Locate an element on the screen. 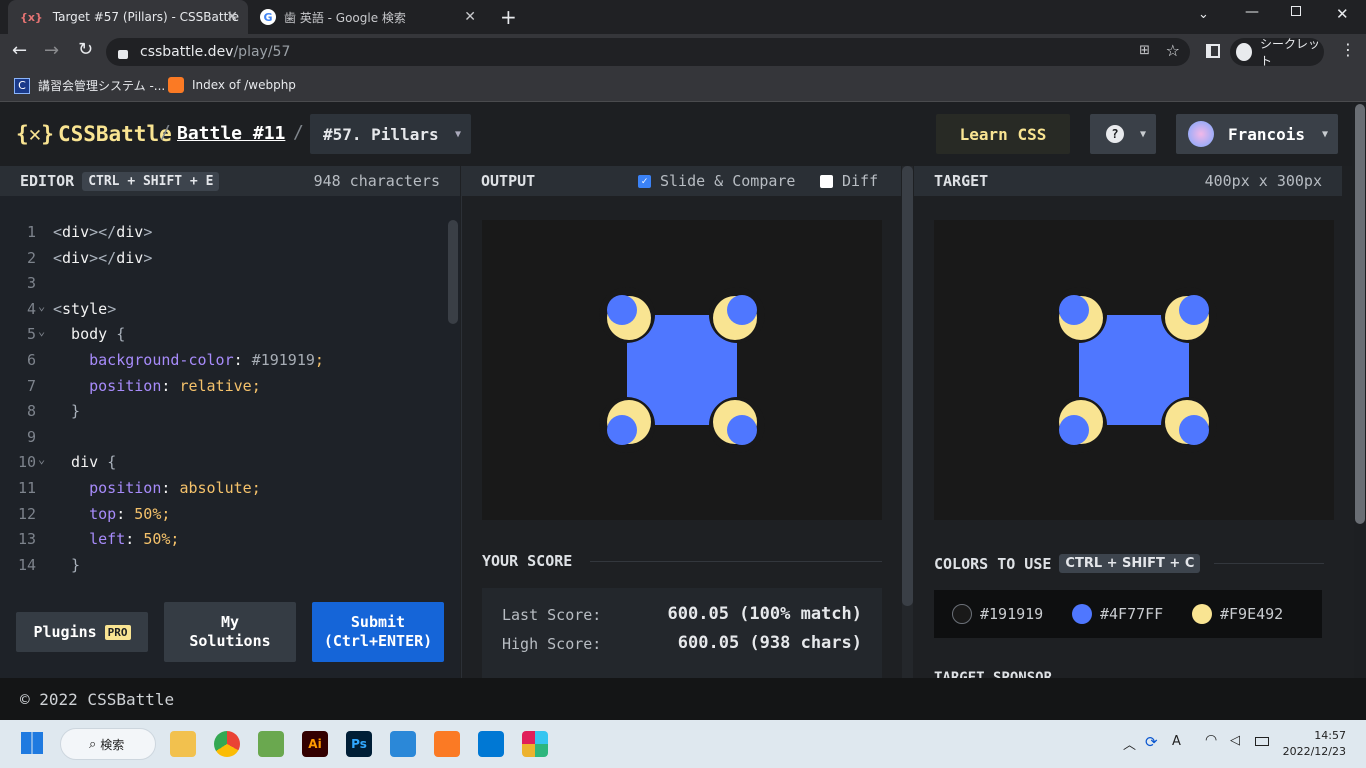  code-line: 12 top: 50%; is located at coordinates (220, 514).